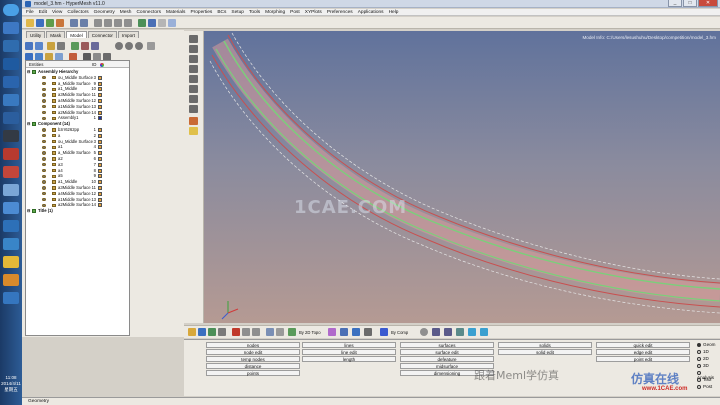  I want to click on taskbar-clock: 11:08 2014/4/11 星期五, so click(11, 384).